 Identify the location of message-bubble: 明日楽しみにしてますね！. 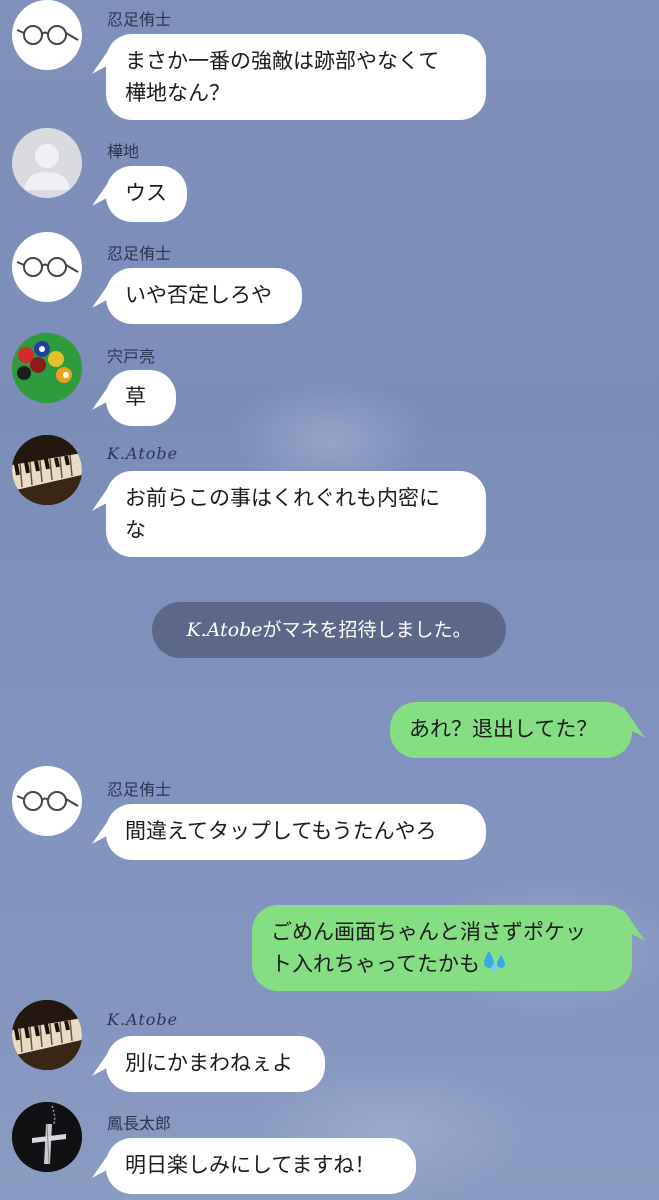
(261, 1166).